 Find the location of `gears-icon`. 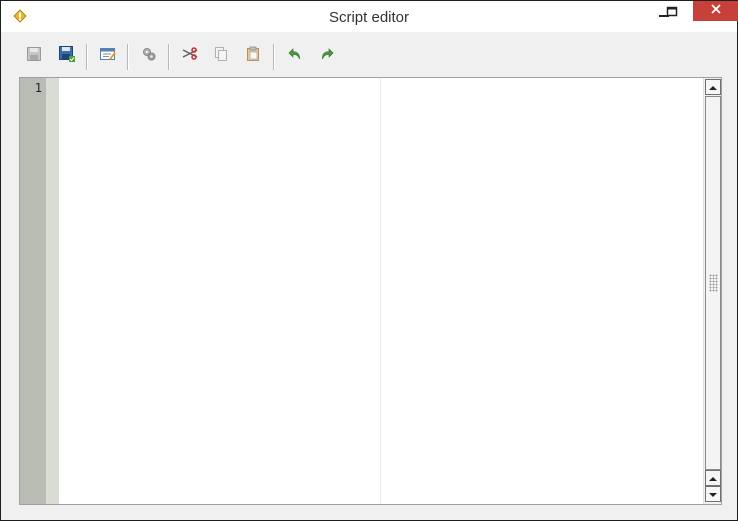

gears-icon is located at coordinates (149, 56).